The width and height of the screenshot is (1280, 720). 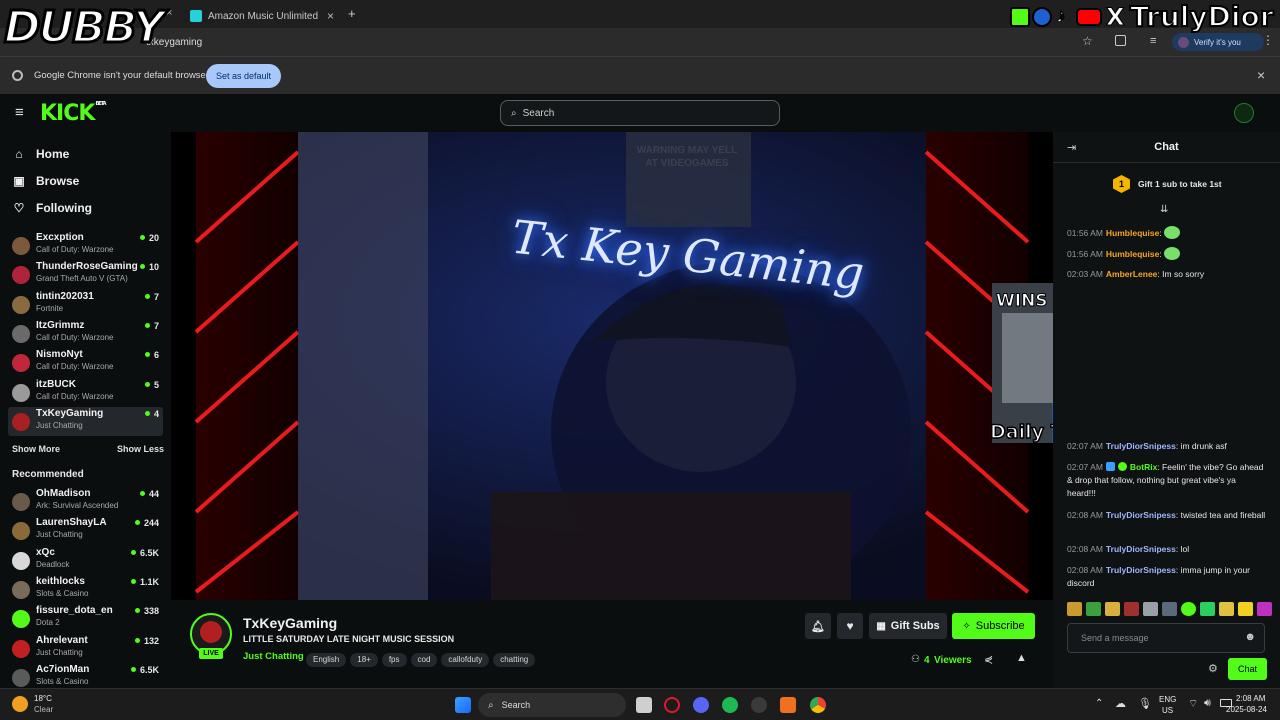 What do you see at coordinates (1247, 669) in the screenshot?
I see `chat-send-button: Chat` at bounding box center [1247, 669].